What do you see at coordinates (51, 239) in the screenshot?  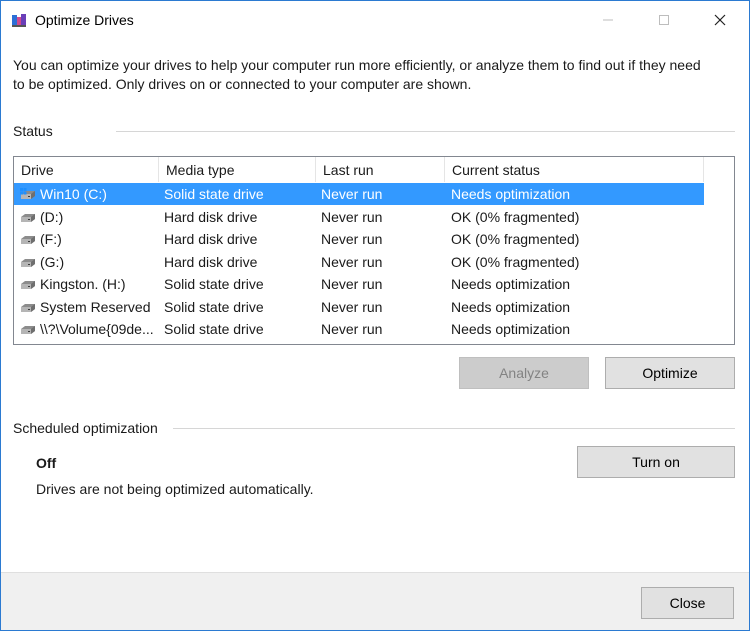 I see `drive-cell-drive: (F:)` at bounding box center [51, 239].